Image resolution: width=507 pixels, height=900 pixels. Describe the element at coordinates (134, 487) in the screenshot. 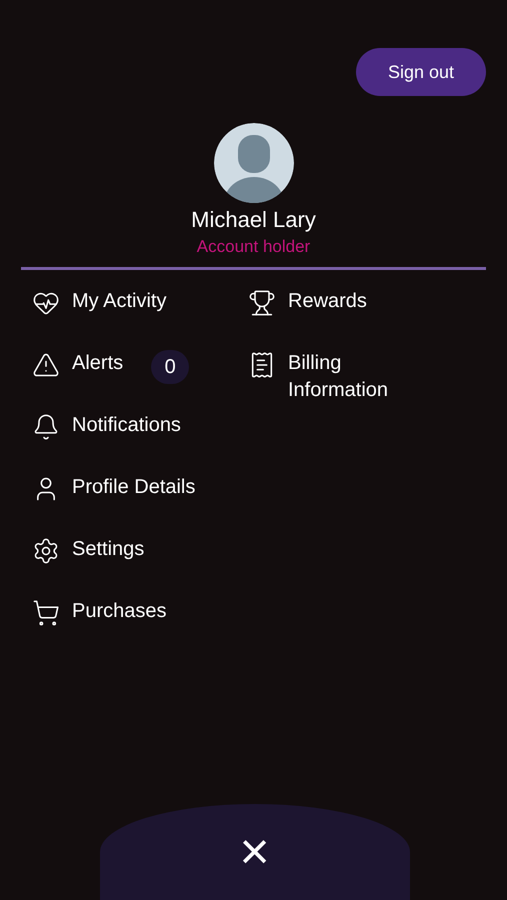

I see `menu-item: Profile Details` at that location.